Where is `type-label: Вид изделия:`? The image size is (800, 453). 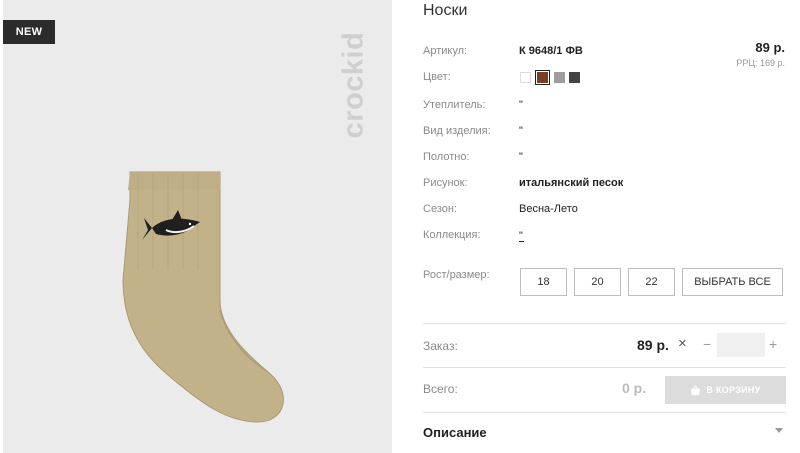 type-label: Вид изделия: is located at coordinates (457, 131).